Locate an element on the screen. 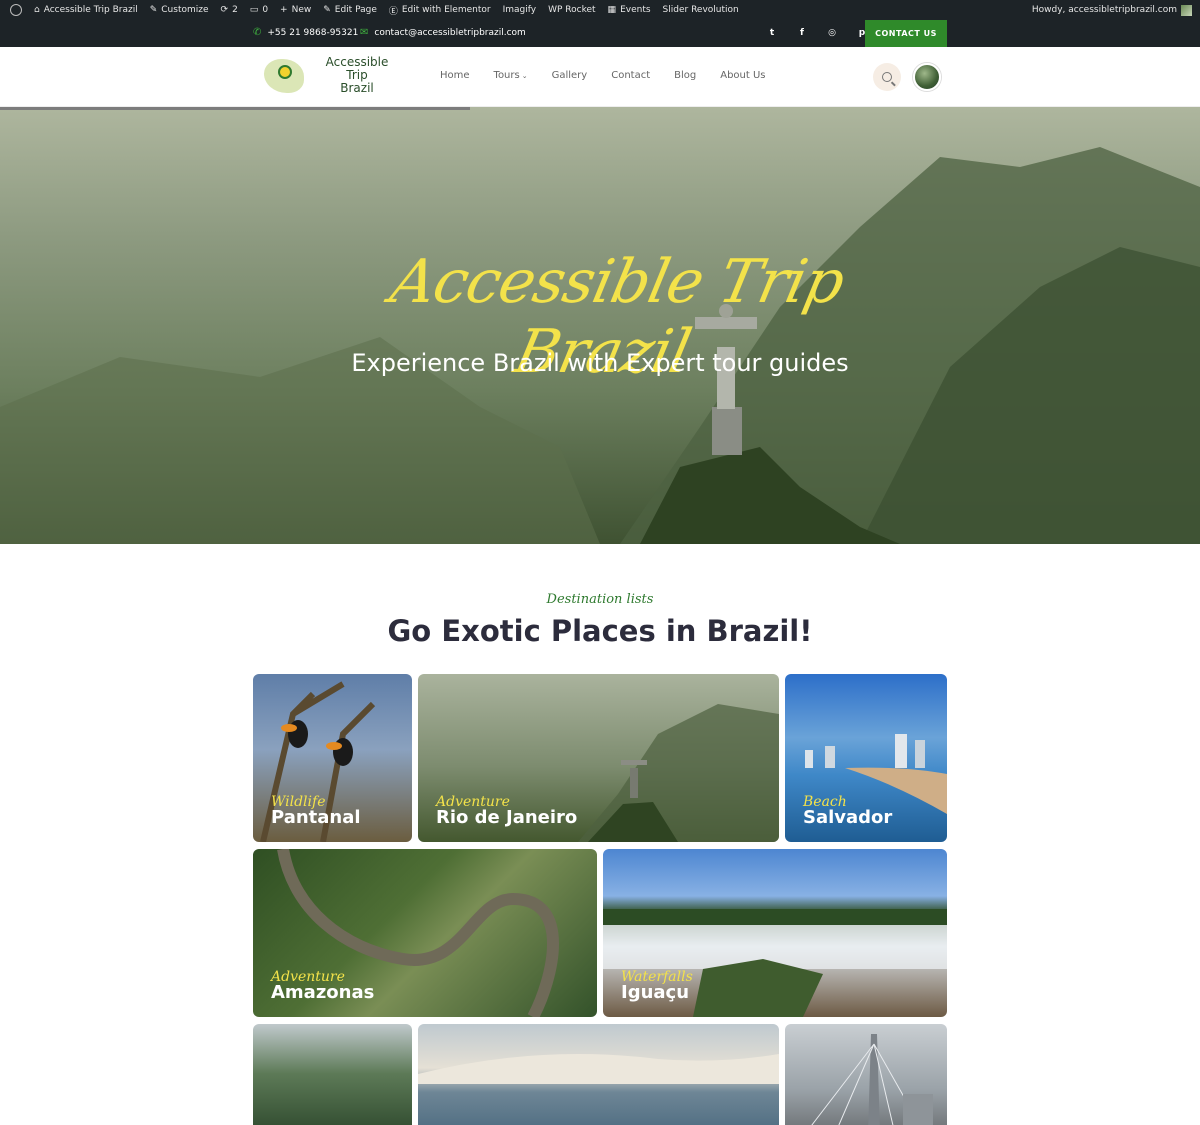 This screenshot has height=1125, width=1200. search-icon is located at coordinates (887, 77).